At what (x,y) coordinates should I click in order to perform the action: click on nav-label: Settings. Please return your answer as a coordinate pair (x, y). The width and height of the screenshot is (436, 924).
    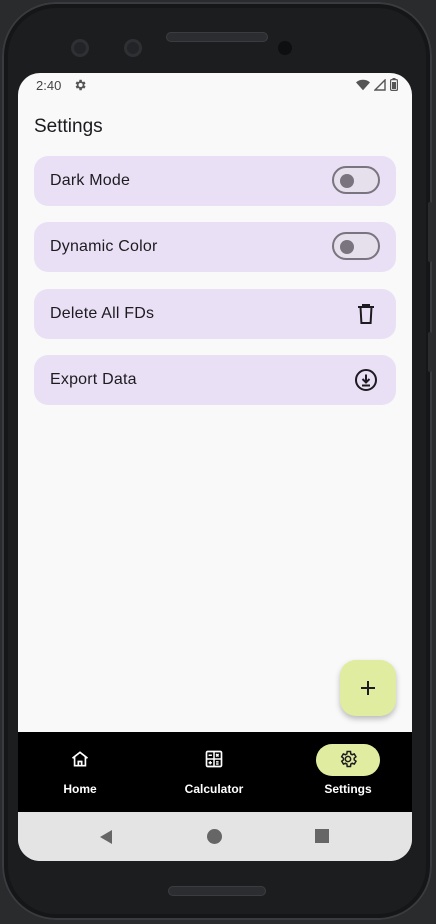
    Looking at the image, I should click on (348, 789).